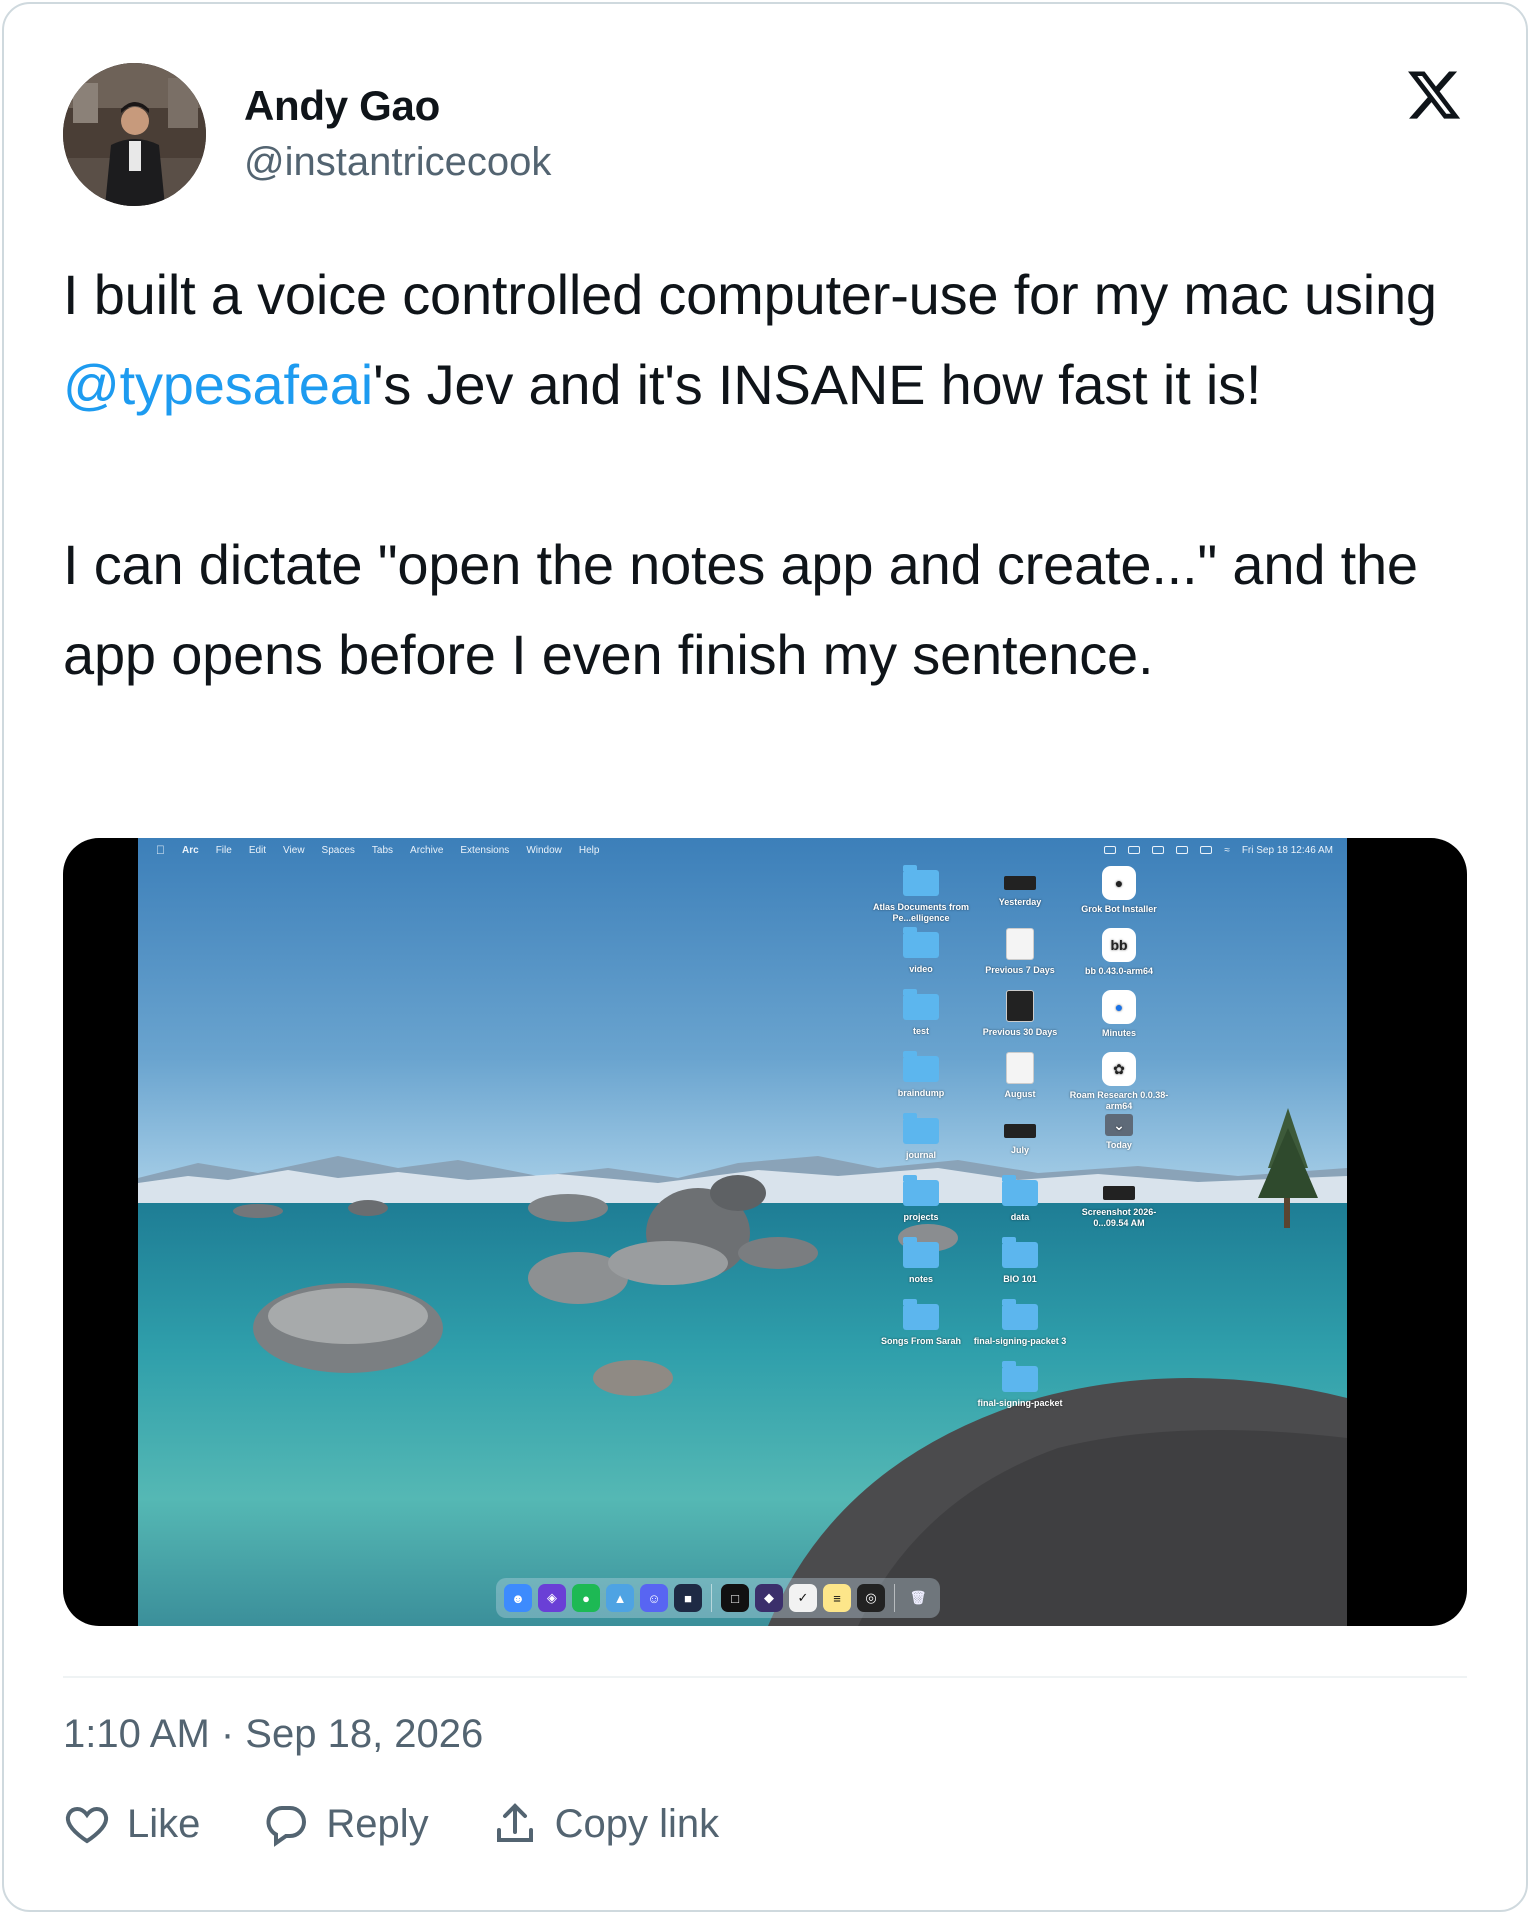 The height and width of the screenshot is (1914, 1530). I want to click on share-icon, so click(514, 1822).